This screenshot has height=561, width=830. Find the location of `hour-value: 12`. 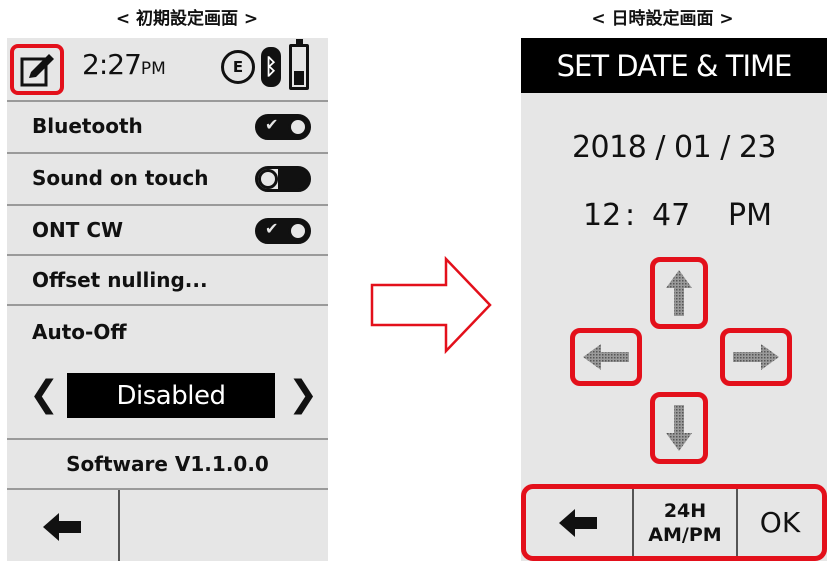

hour-value: 12 is located at coordinates (602, 215).